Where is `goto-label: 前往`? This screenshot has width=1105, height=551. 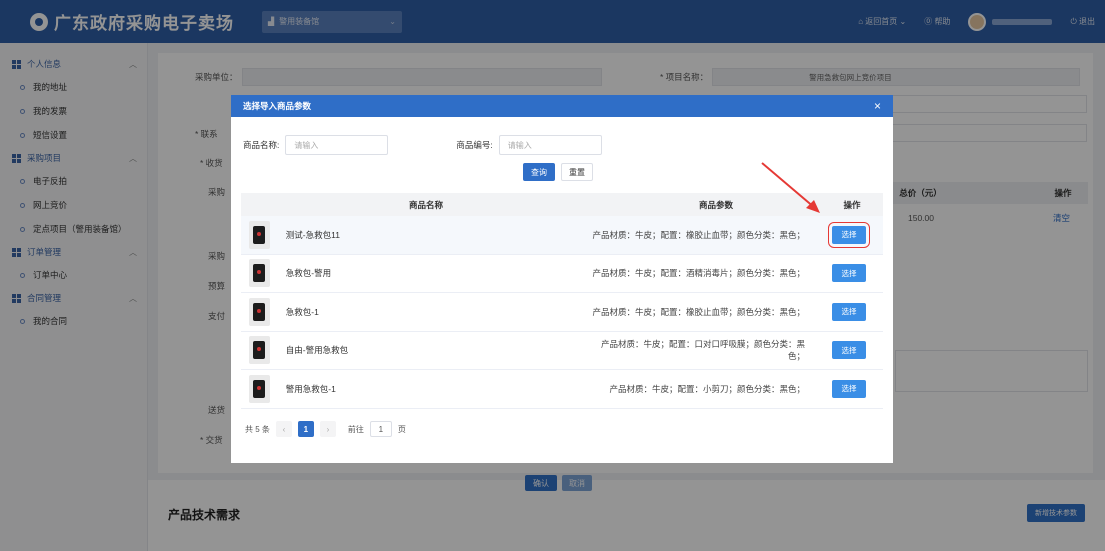
goto-label: 前往 is located at coordinates (355, 429).